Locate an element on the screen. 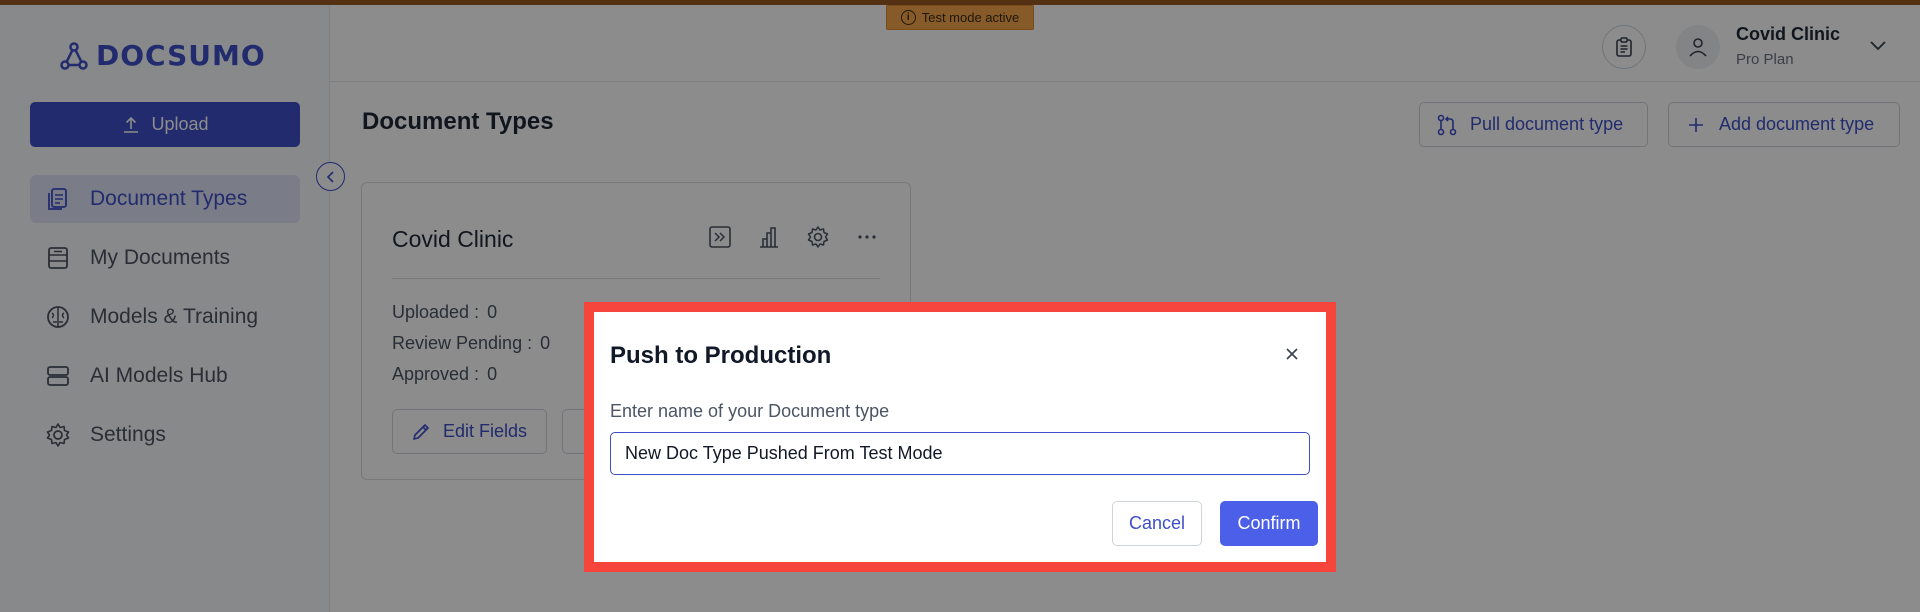 This screenshot has width=1920, height=612. close-icon is located at coordinates (1292, 354).